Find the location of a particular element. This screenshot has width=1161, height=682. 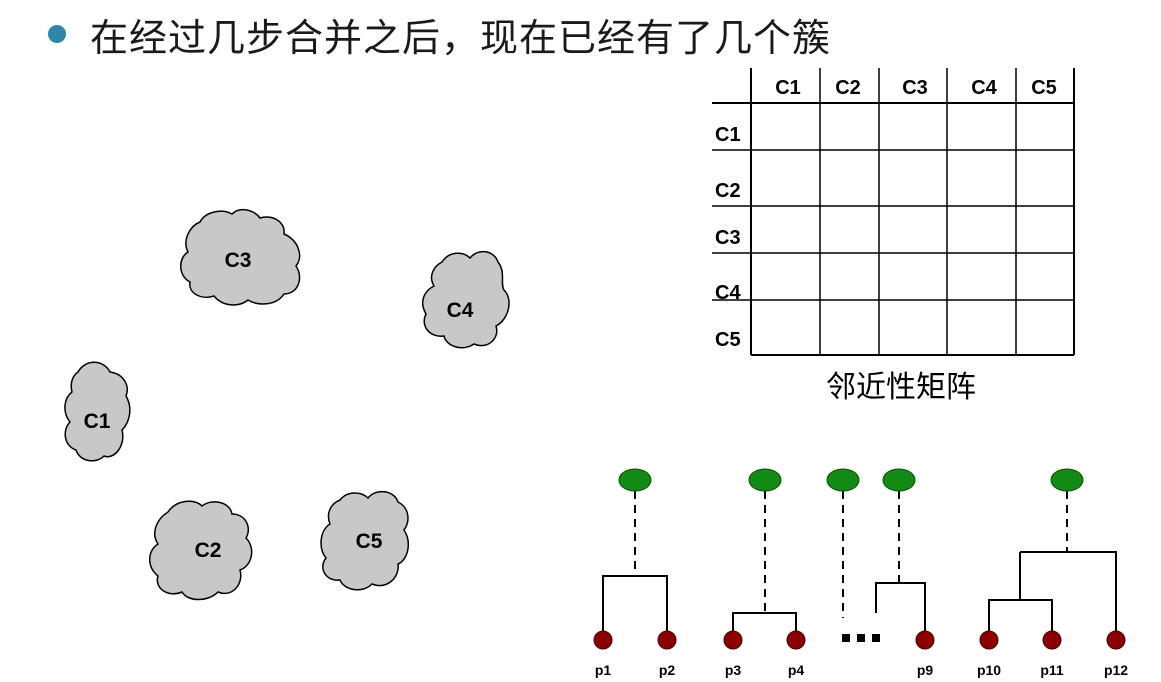

leaf-label: p11 is located at coordinates (1052, 670).